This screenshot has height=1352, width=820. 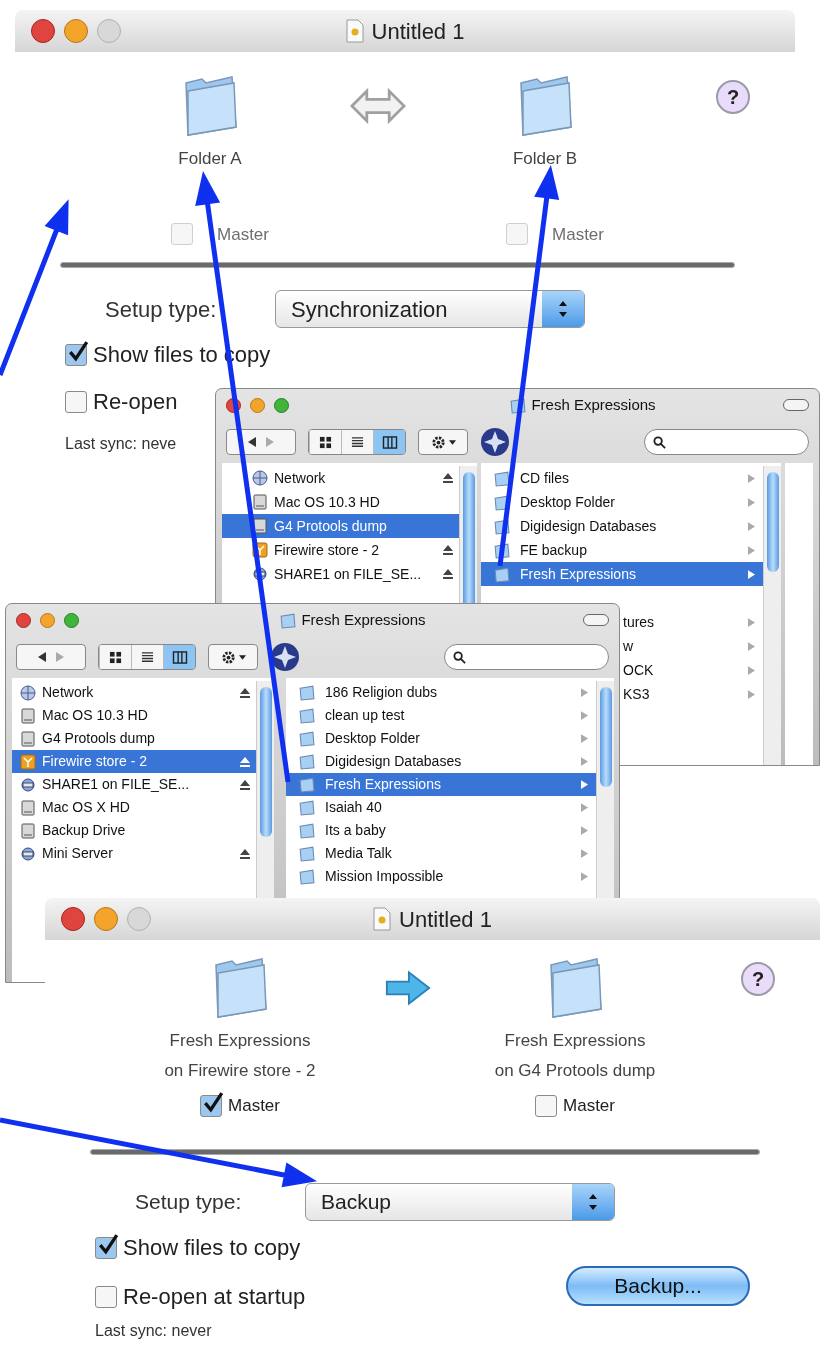 What do you see at coordinates (441, 876) in the screenshot?
I see `folder-row: Mission Impossible` at bounding box center [441, 876].